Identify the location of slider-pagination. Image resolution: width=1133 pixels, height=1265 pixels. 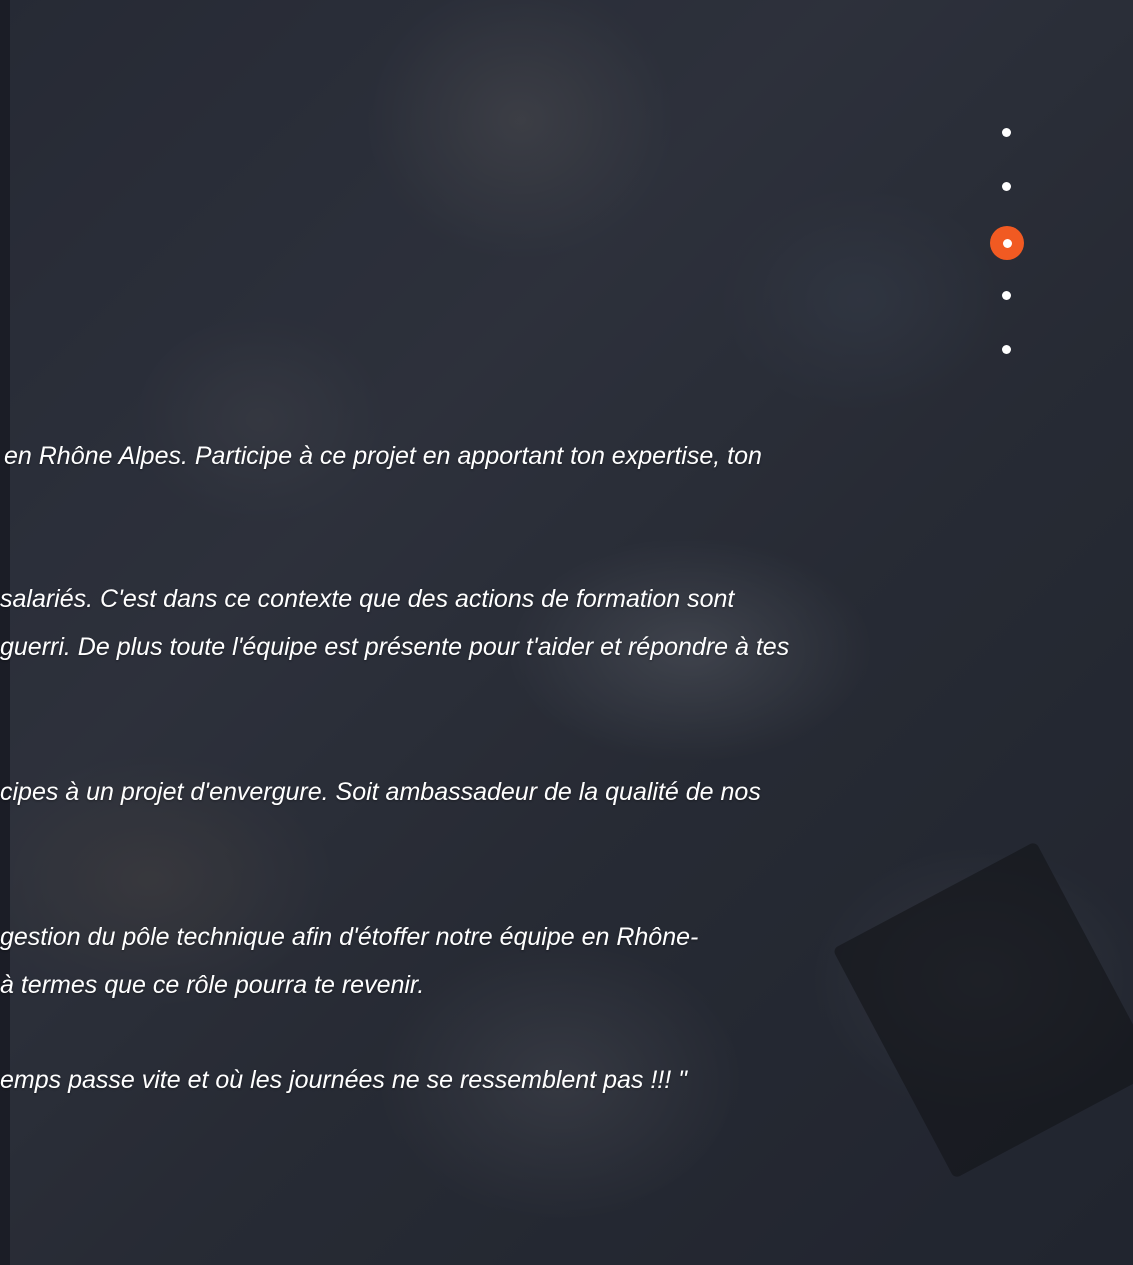
(1008, 240).